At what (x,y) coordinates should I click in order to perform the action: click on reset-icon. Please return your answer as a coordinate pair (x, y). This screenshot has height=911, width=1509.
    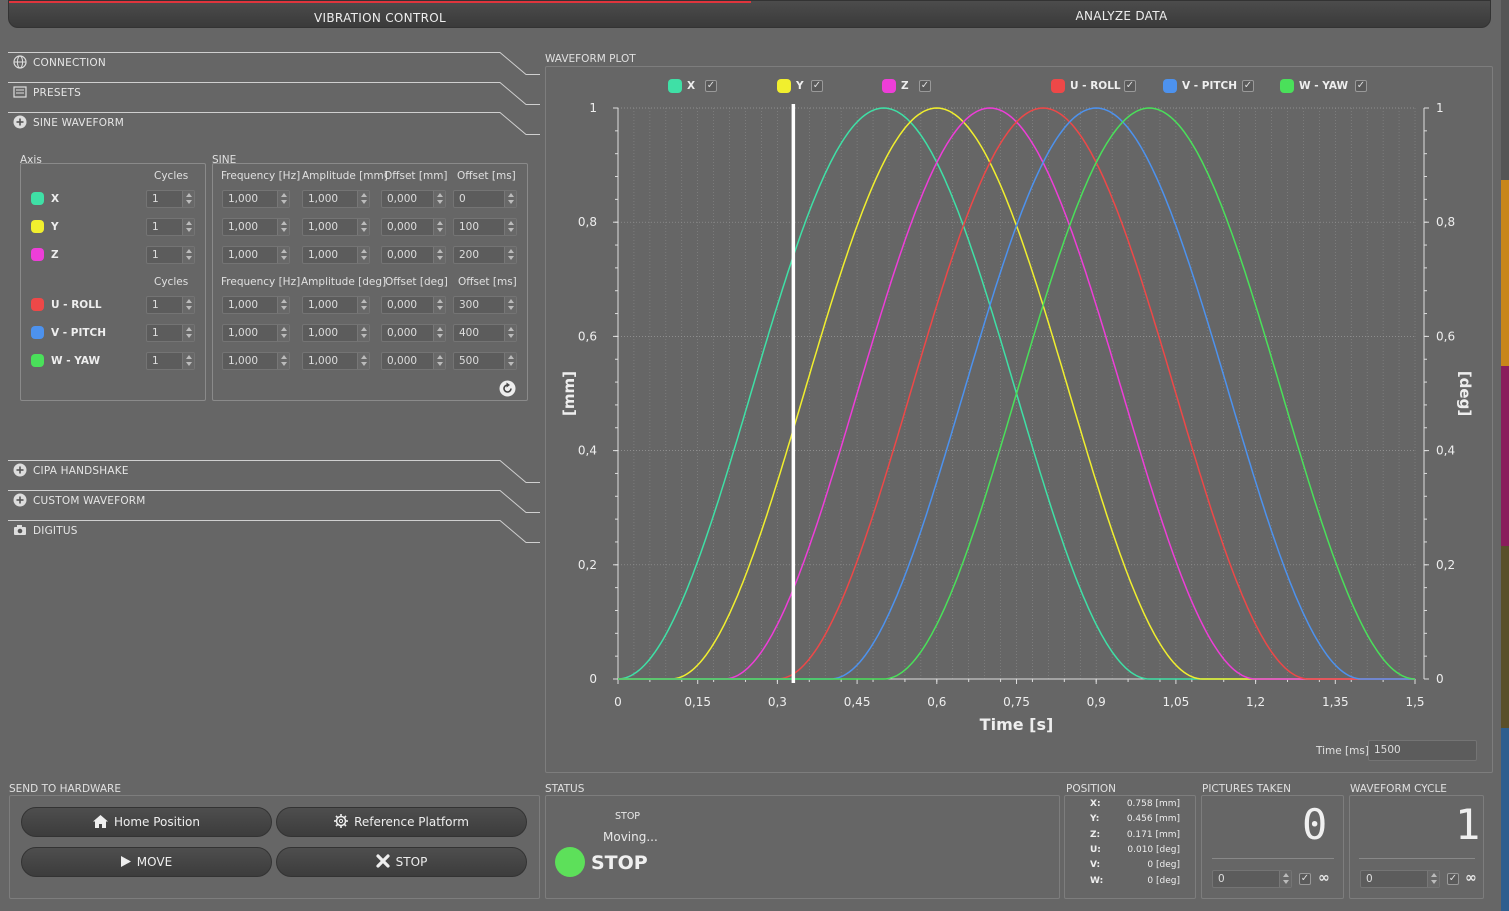
    Looking at the image, I should click on (507, 388).